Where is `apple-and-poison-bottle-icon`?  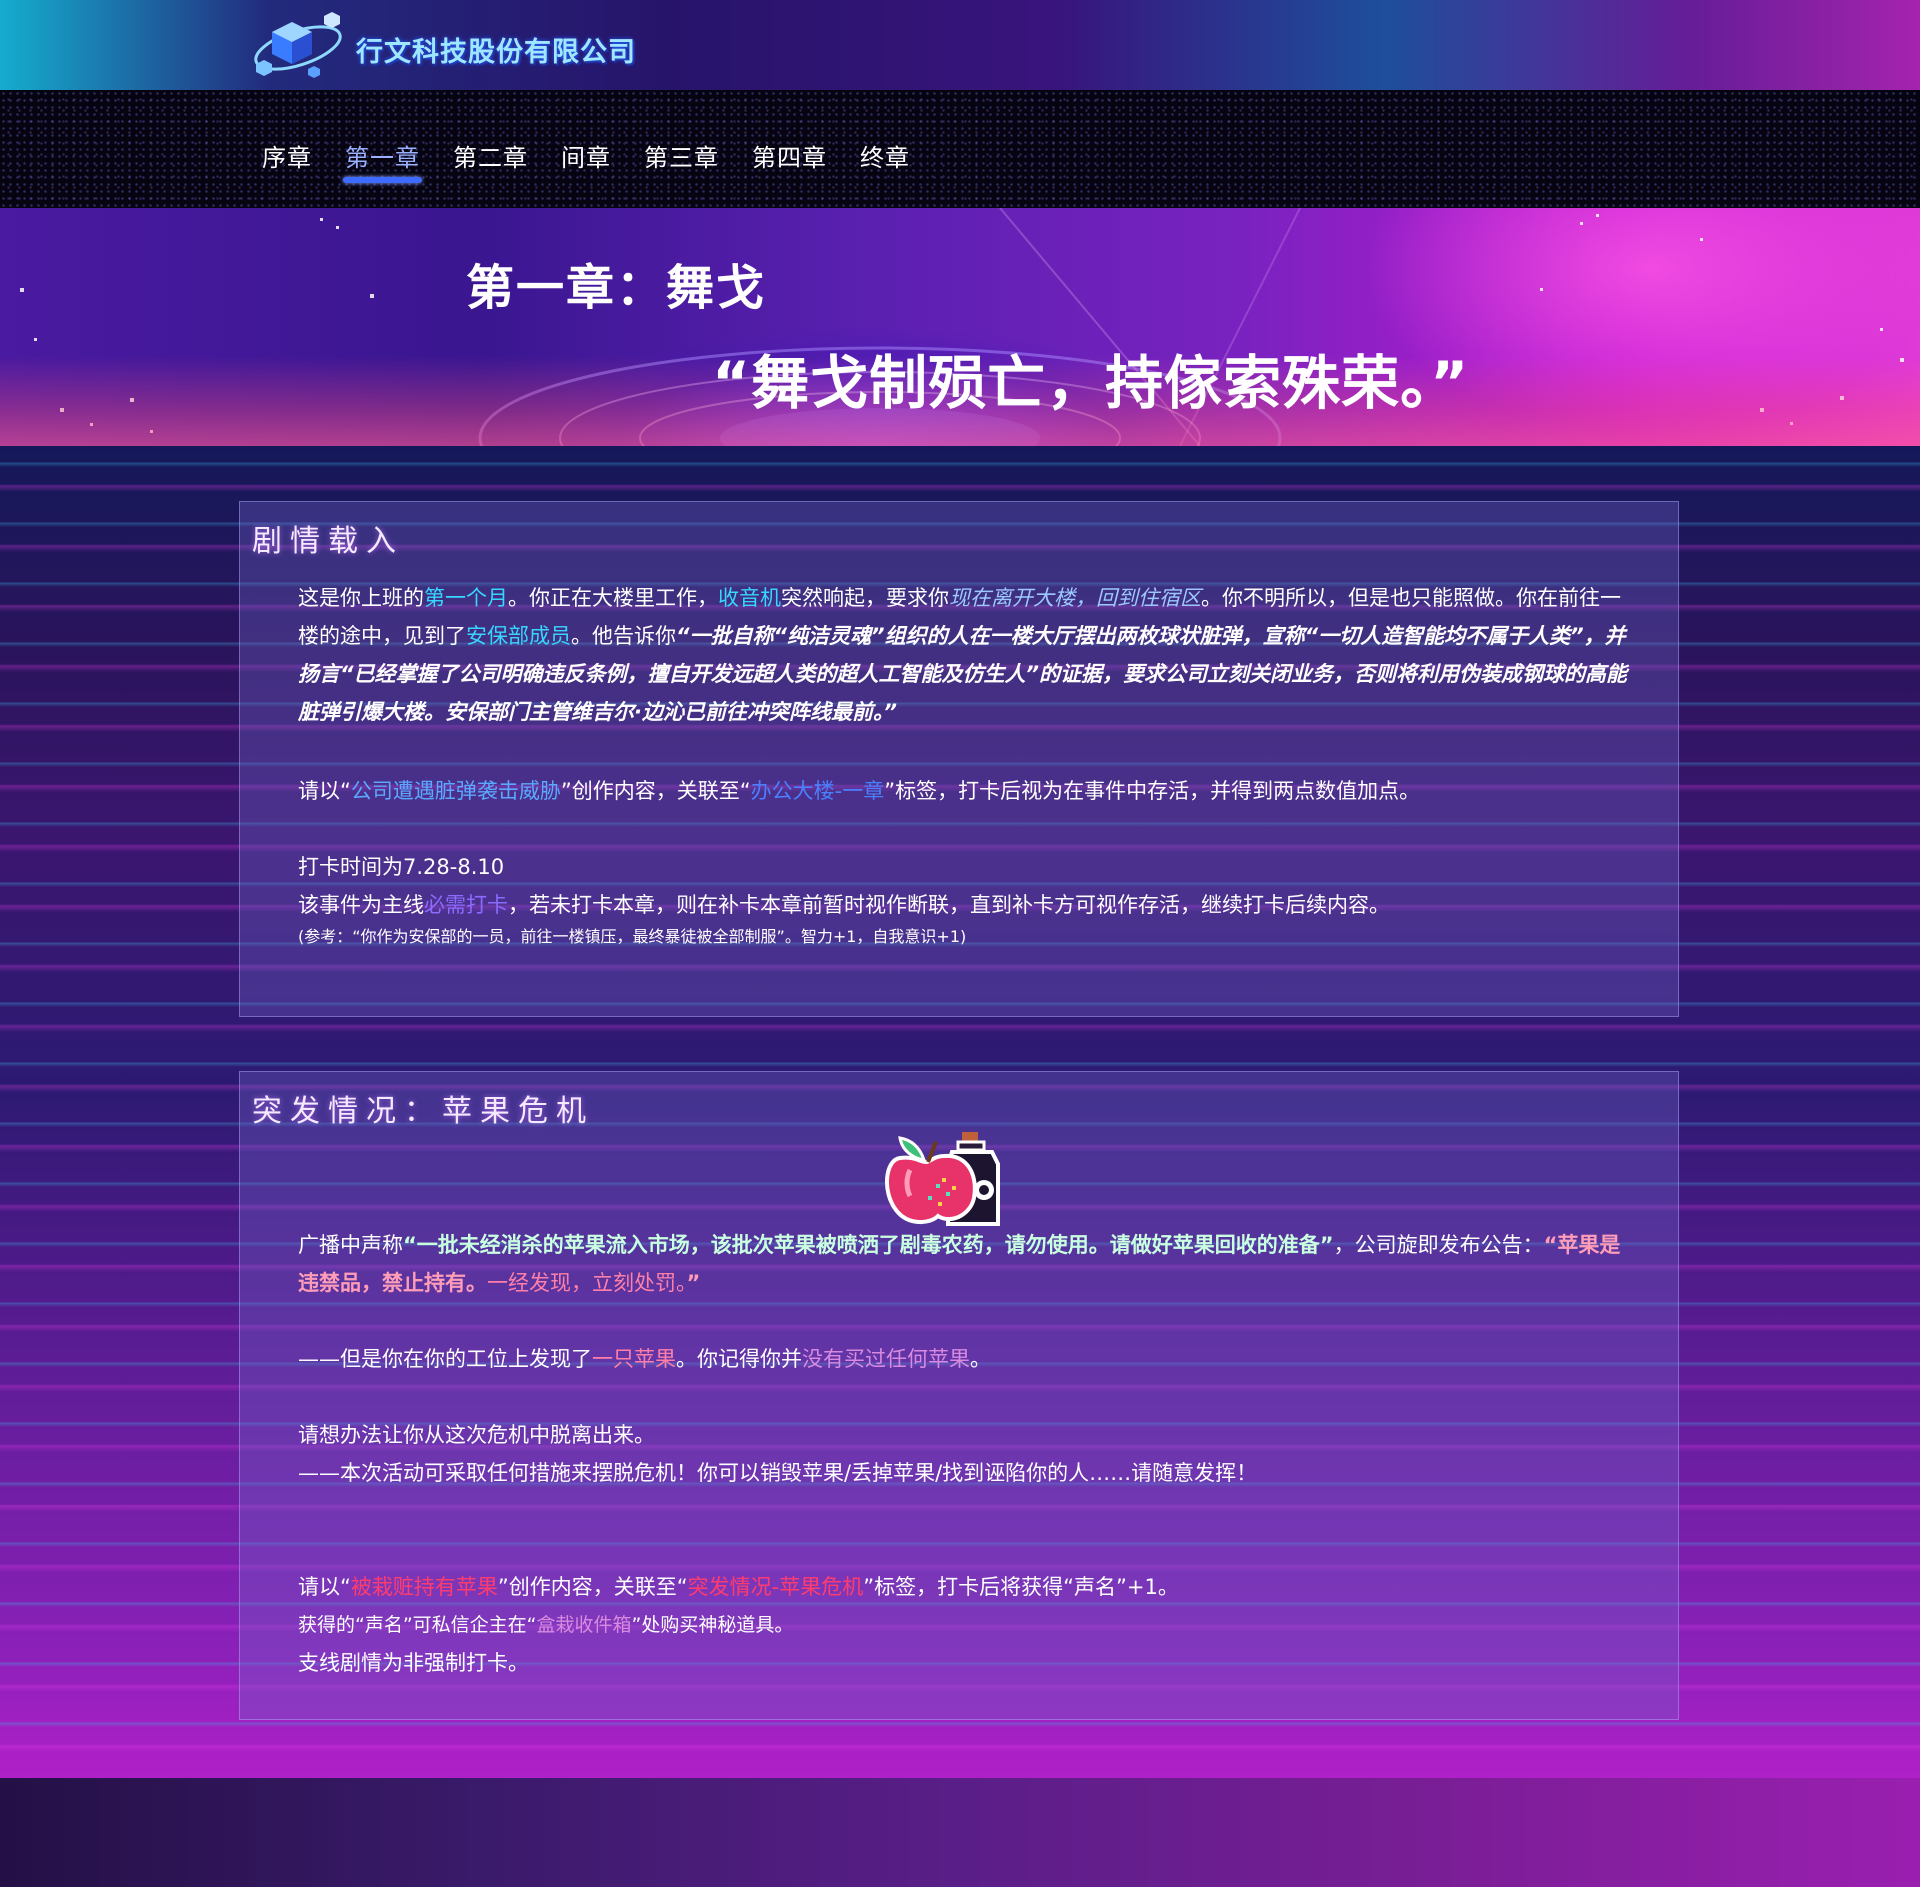
apple-and-poison-bottle-icon is located at coordinates (942, 1179).